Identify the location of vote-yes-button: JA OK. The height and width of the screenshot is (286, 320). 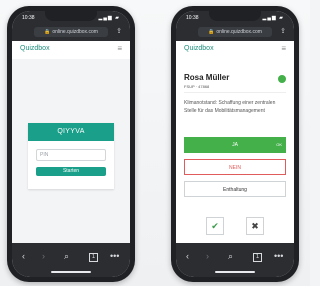
(235, 145).